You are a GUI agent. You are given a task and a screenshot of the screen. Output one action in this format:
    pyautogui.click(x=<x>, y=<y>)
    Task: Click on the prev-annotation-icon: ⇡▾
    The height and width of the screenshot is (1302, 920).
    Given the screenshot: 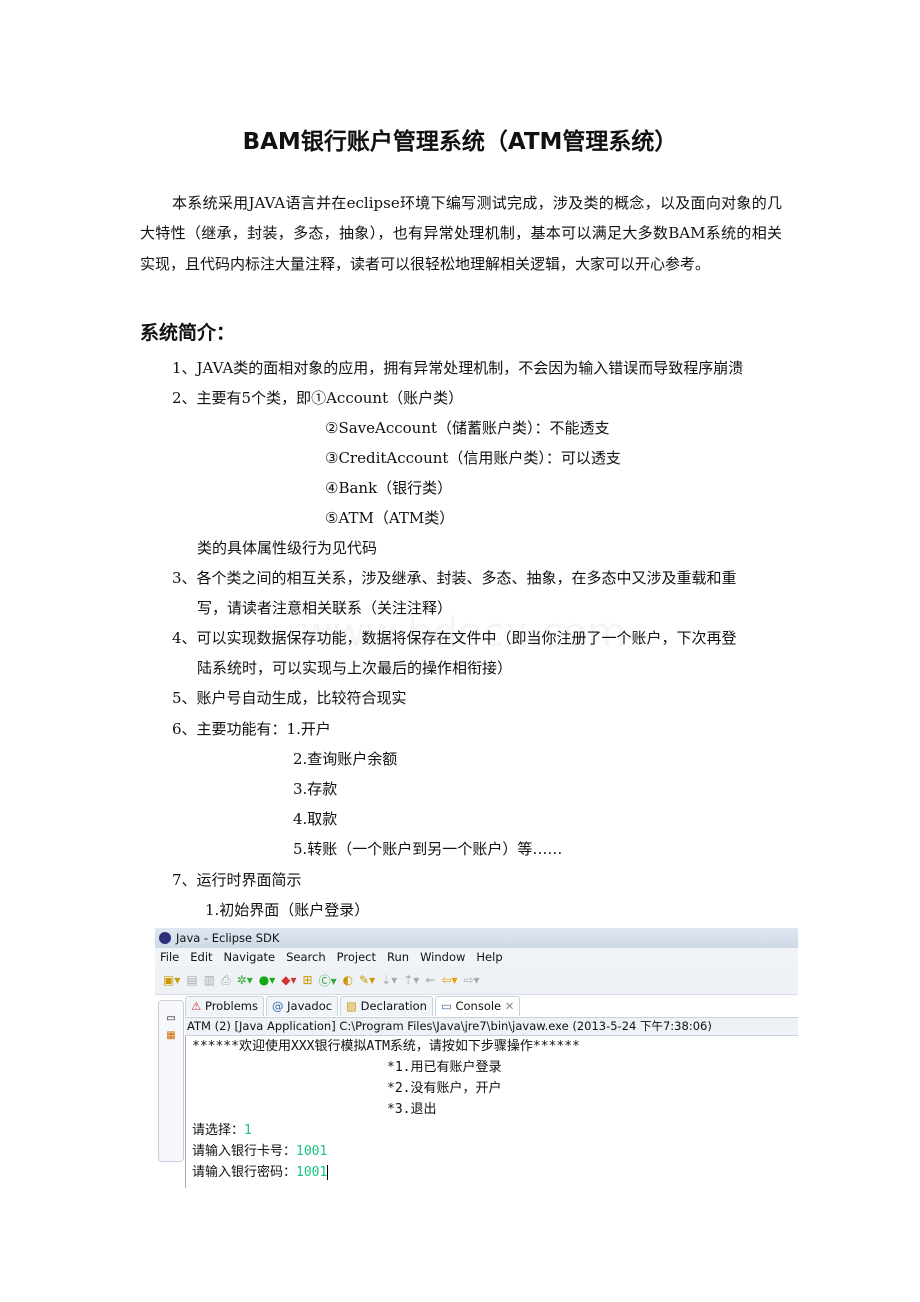 What is the action you would take?
    pyautogui.click(x=411, y=980)
    